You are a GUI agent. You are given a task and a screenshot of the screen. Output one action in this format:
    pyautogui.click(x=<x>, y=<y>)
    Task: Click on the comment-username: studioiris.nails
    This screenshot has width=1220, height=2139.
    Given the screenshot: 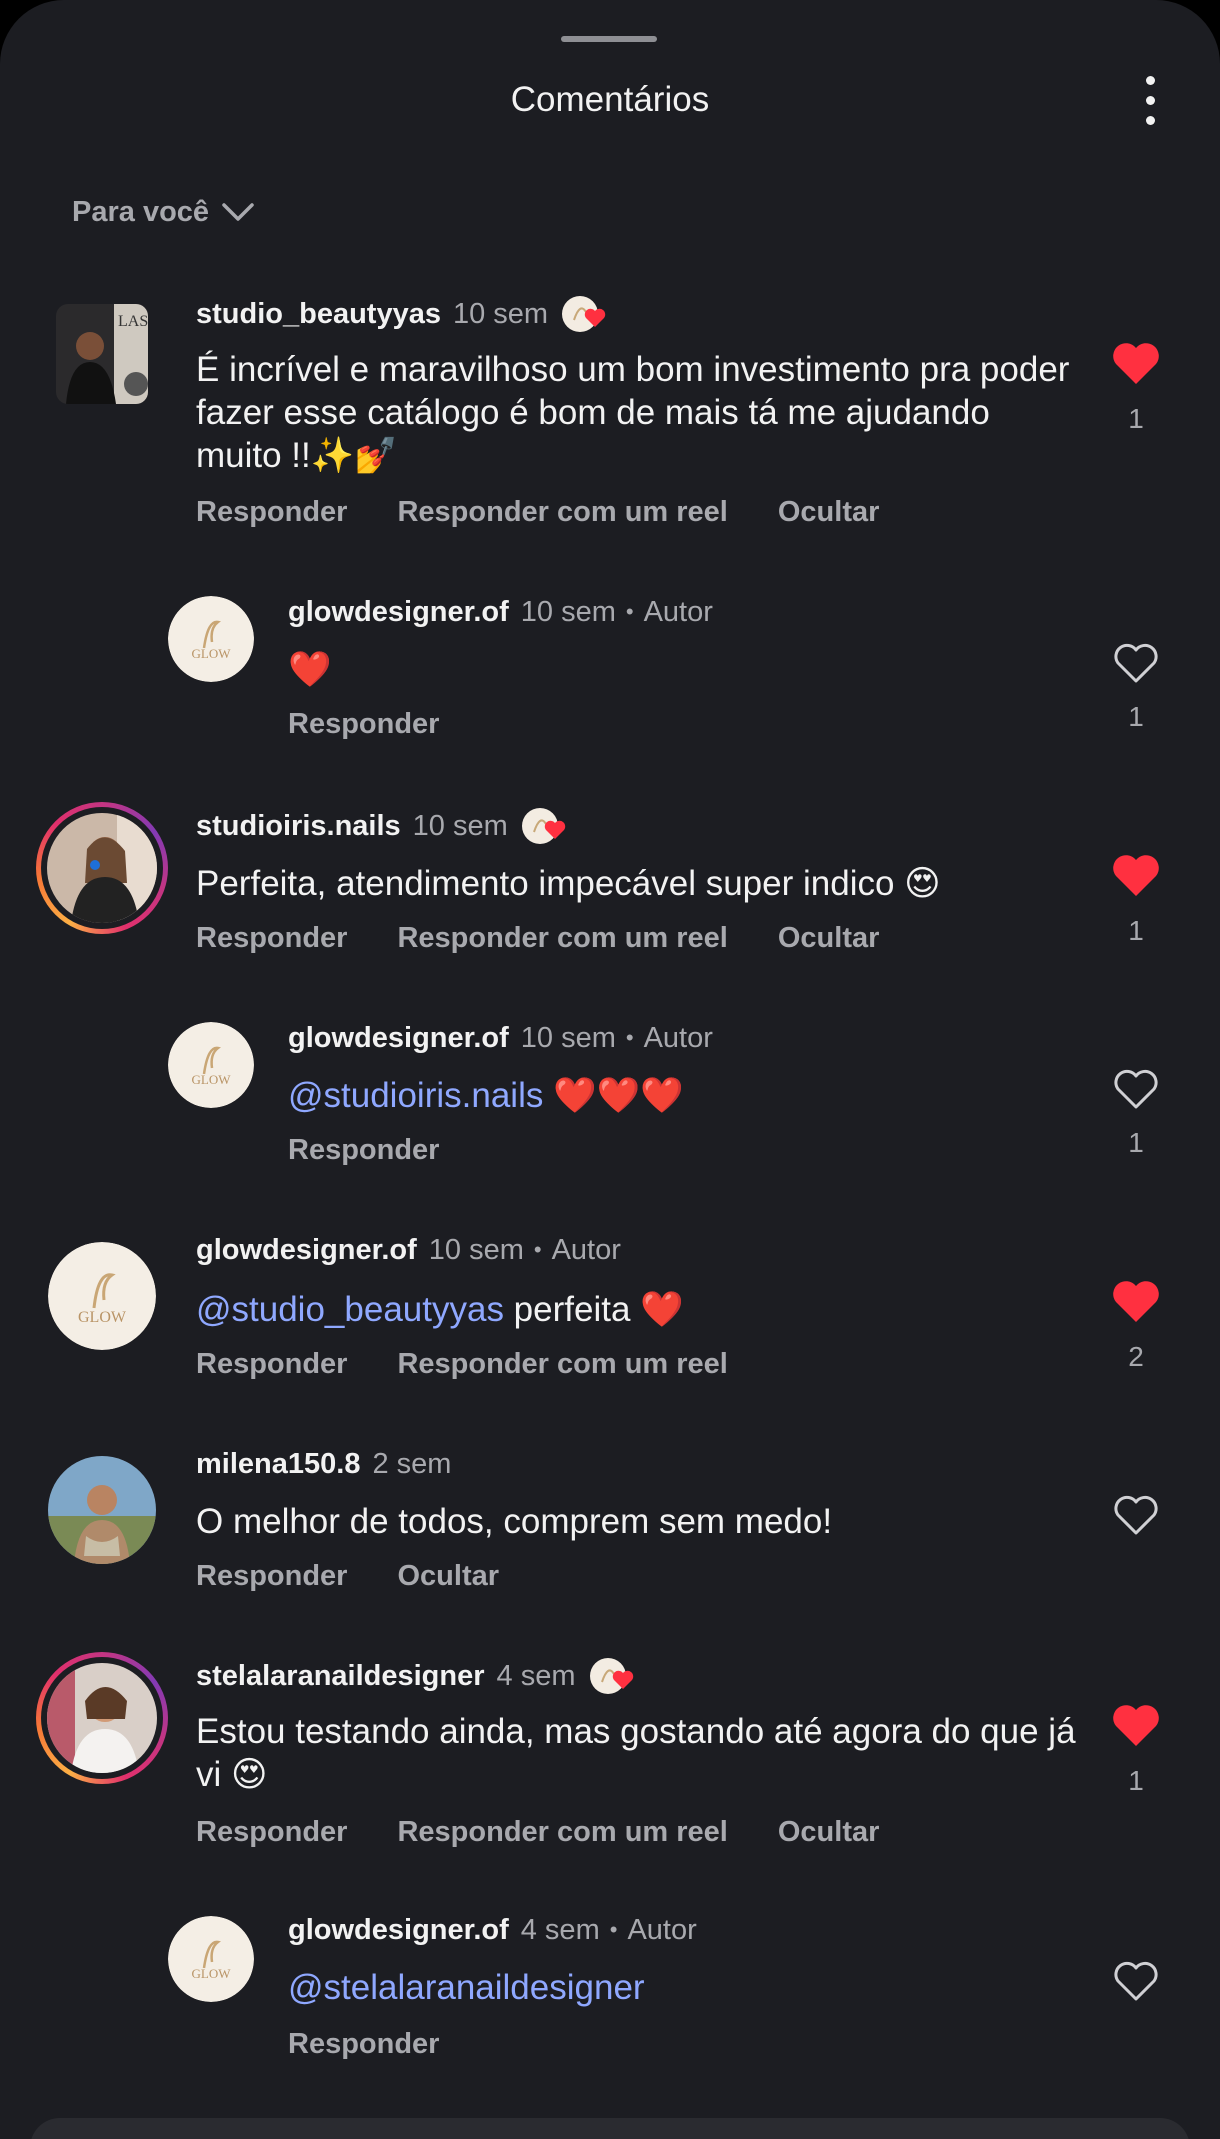 What is the action you would take?
    pyautogui.click(x=298, y=826)
    